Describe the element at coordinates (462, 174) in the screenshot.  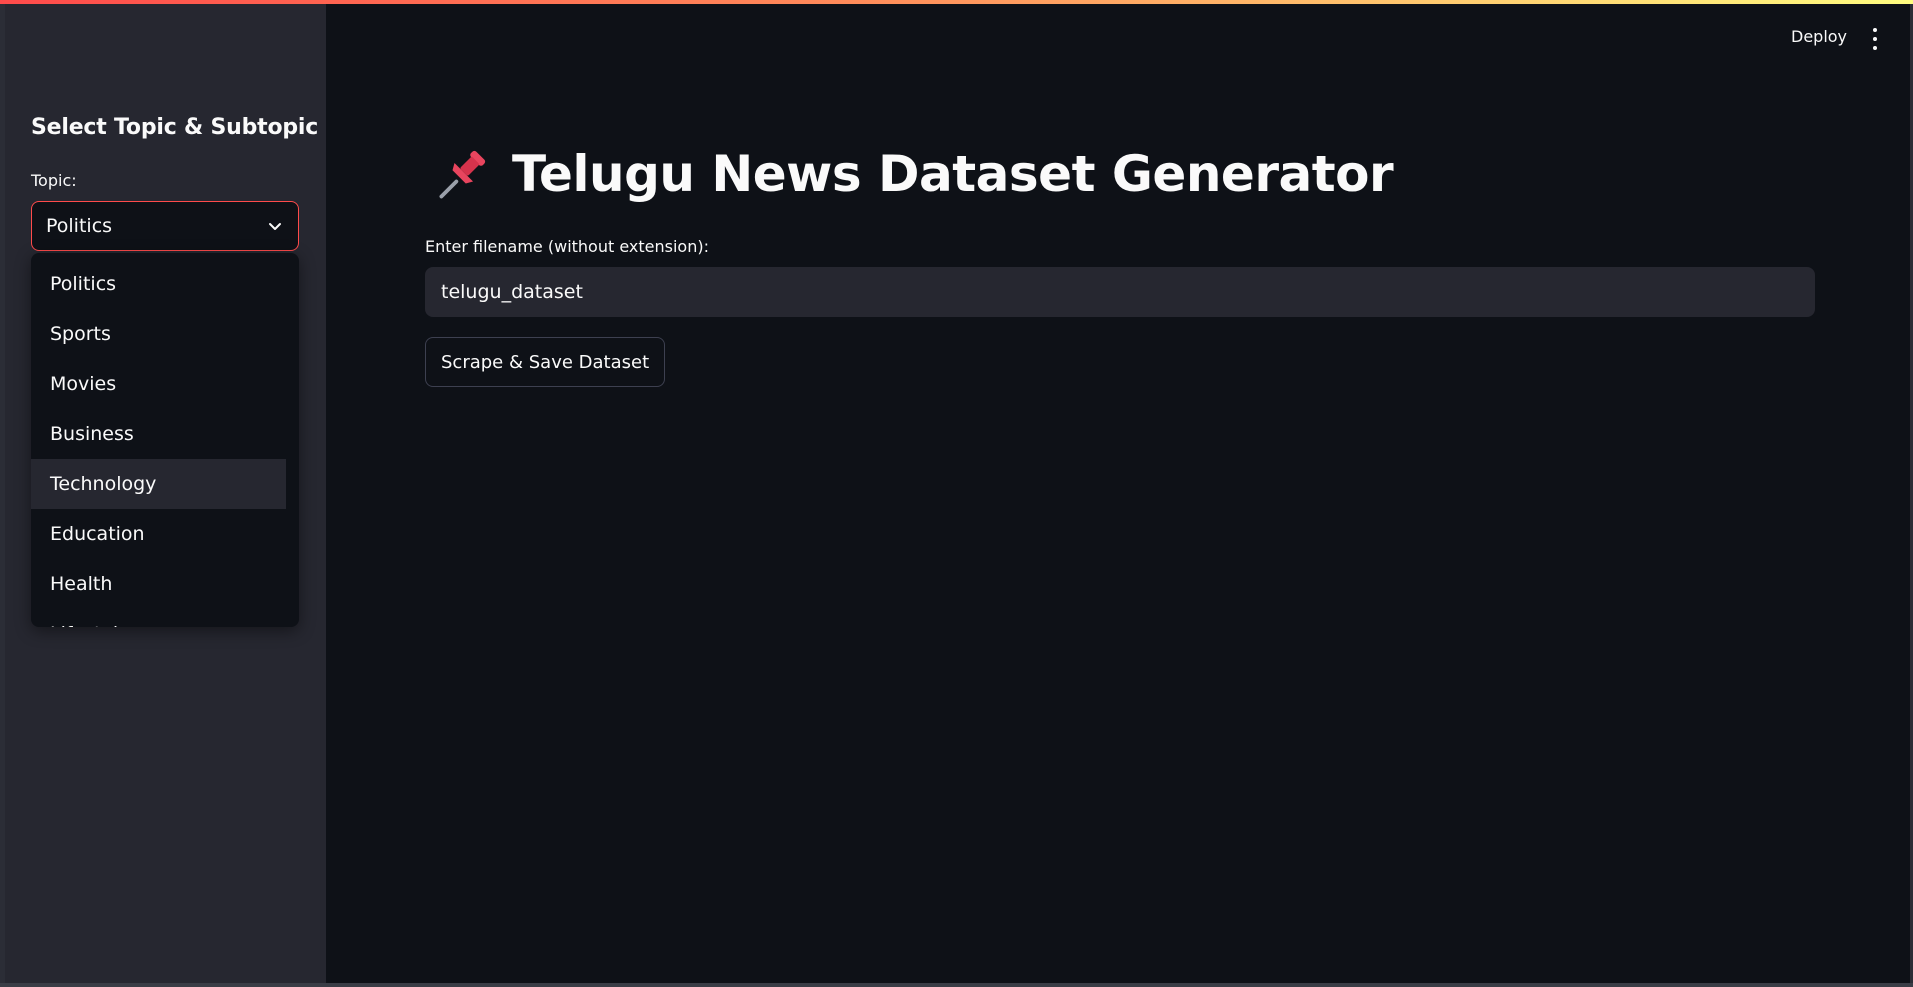
I see `pushpin-icon` at that location.